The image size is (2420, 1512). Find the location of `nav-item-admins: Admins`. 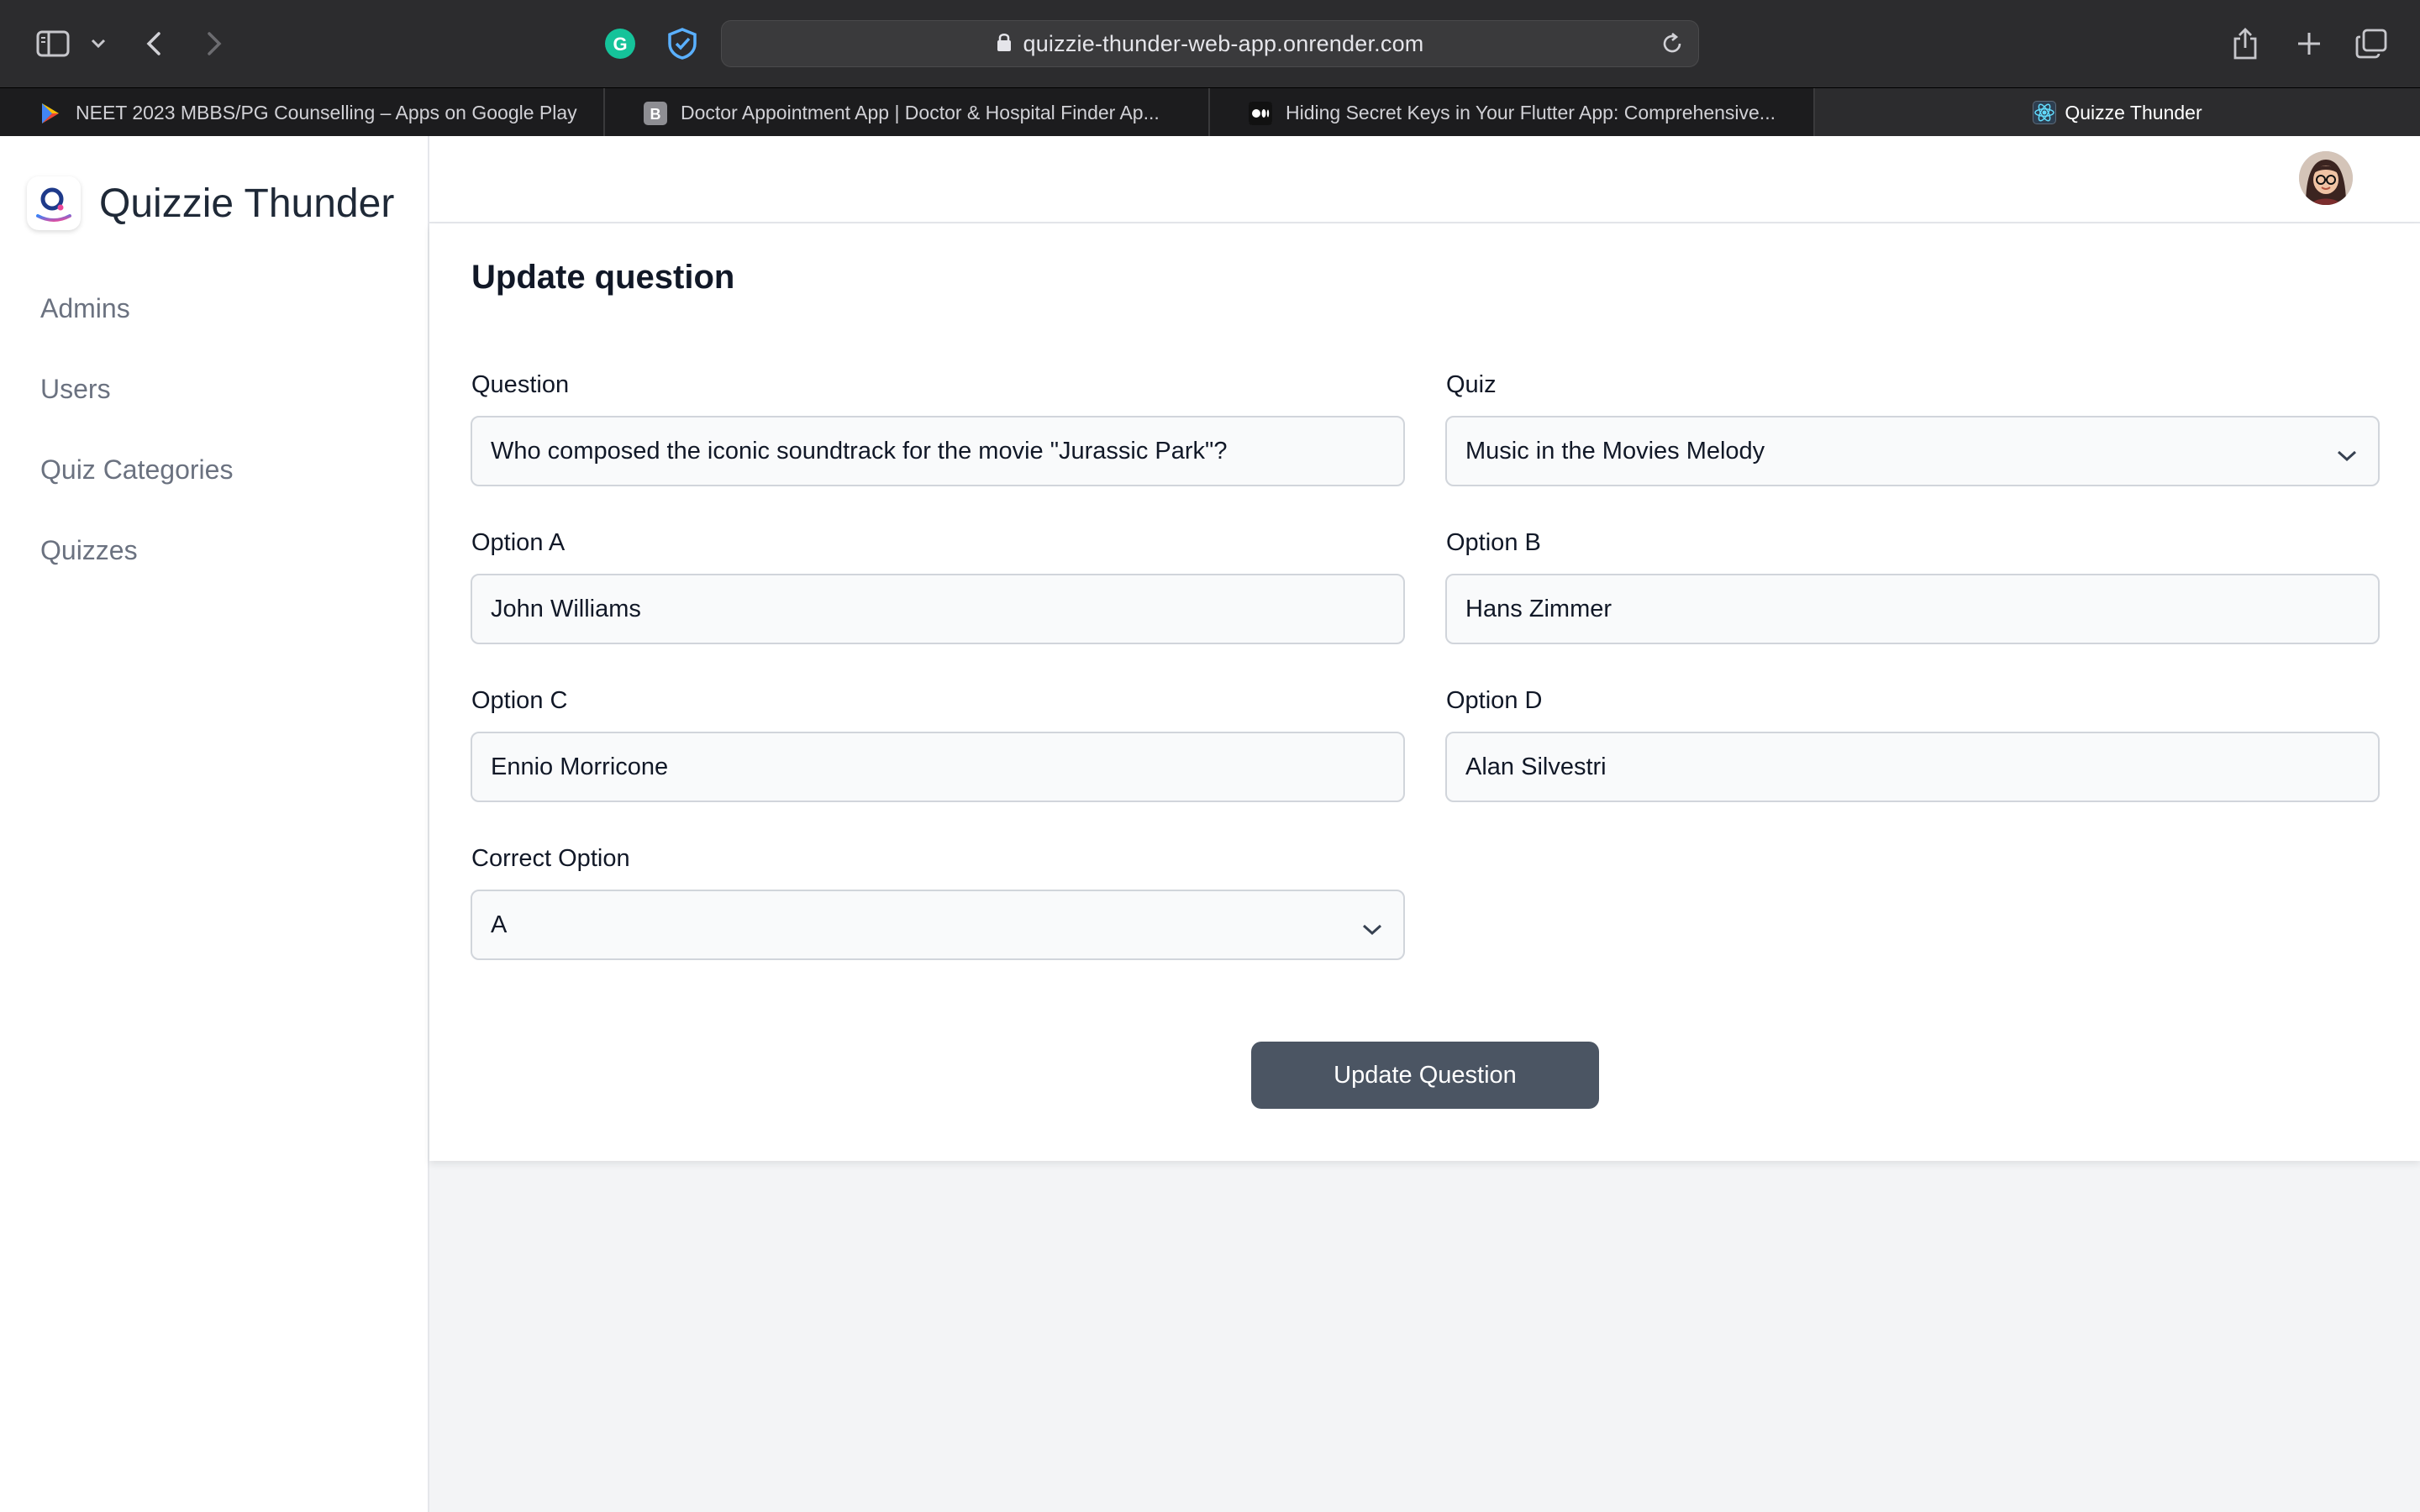

nav-item-admins: Admins is located at coordinates (136, 331).